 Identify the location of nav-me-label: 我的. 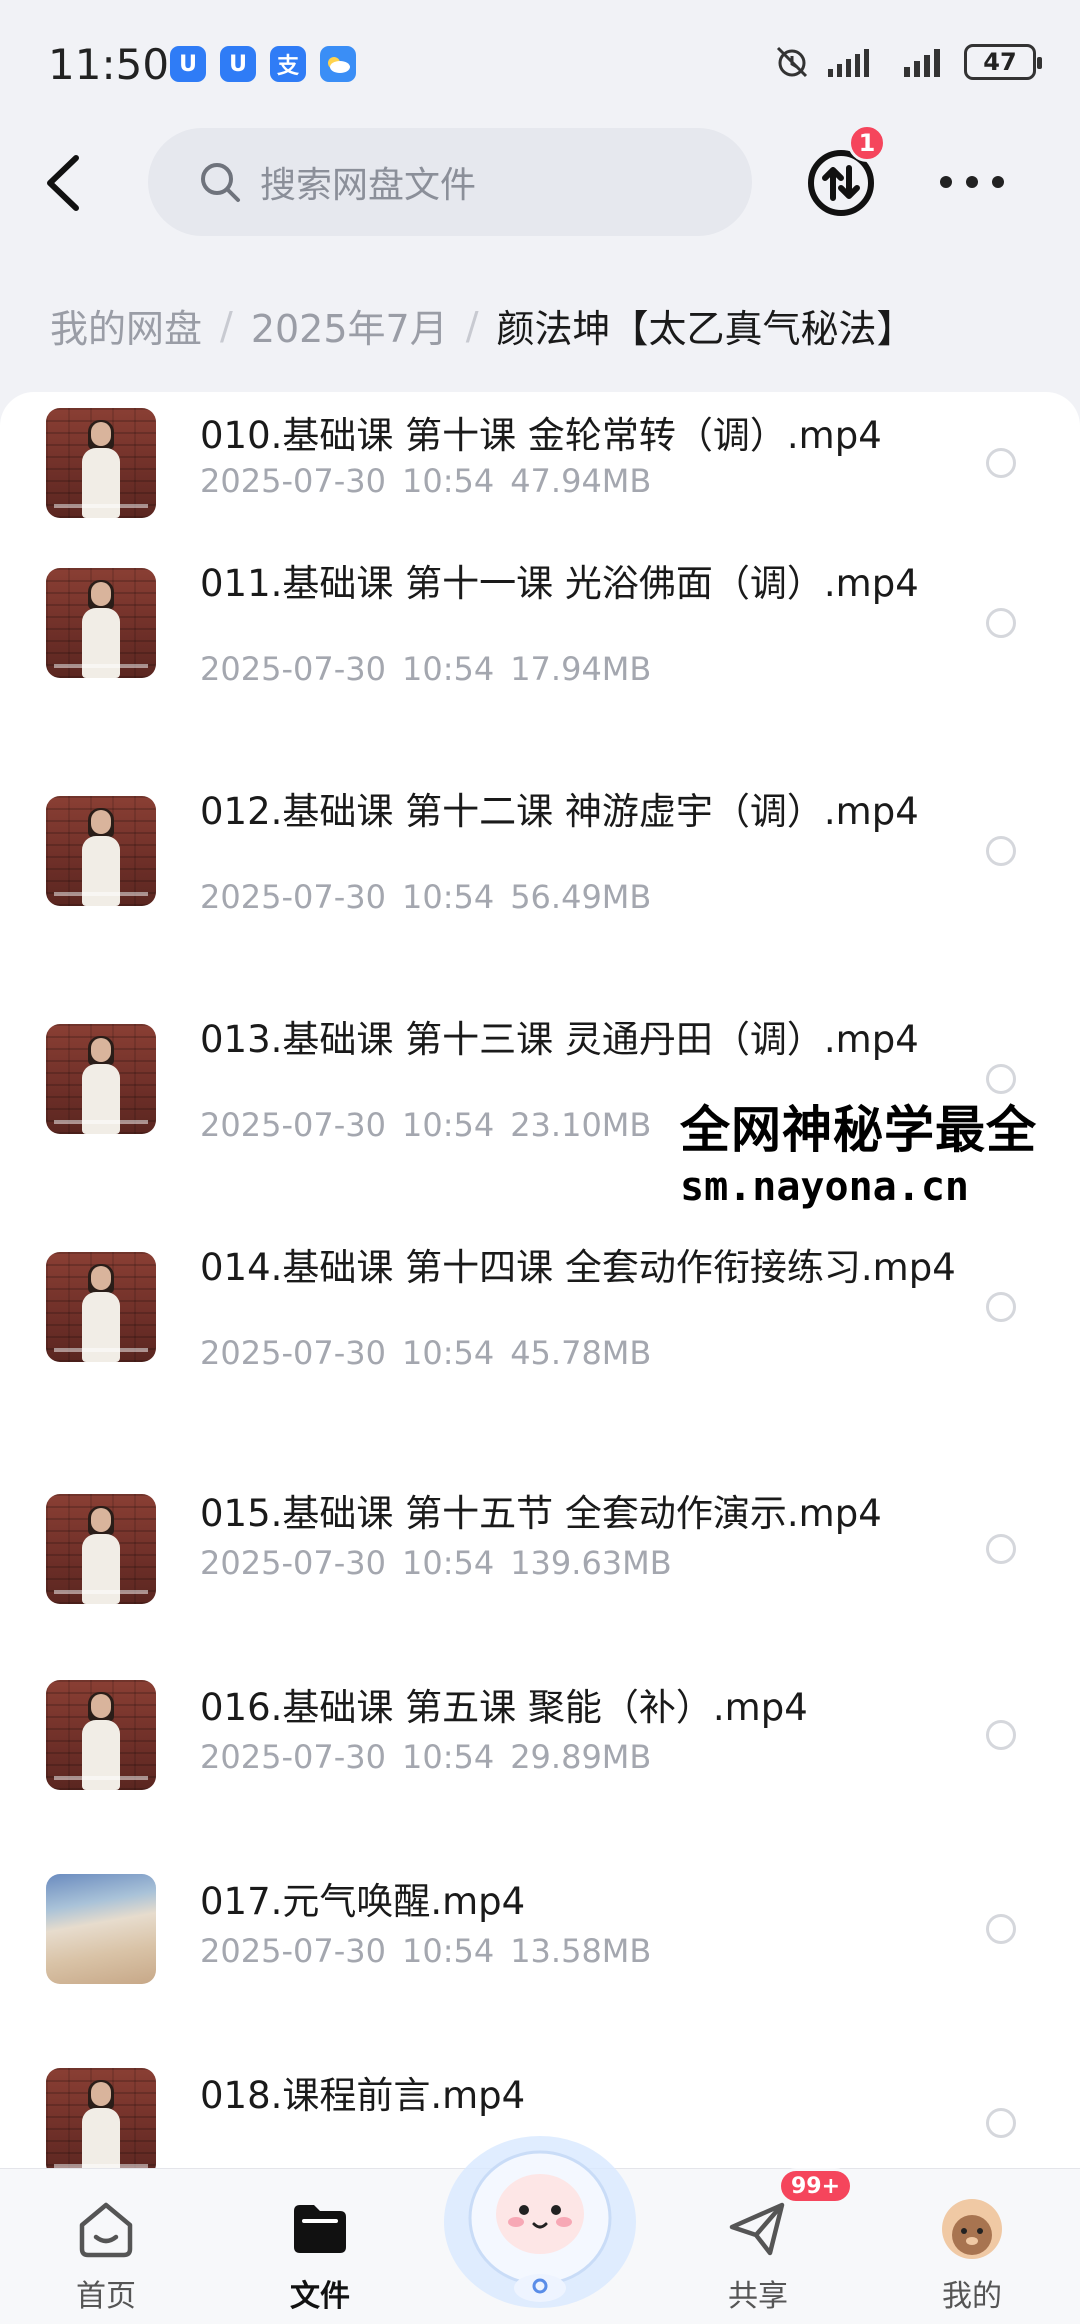
(972, 2296).